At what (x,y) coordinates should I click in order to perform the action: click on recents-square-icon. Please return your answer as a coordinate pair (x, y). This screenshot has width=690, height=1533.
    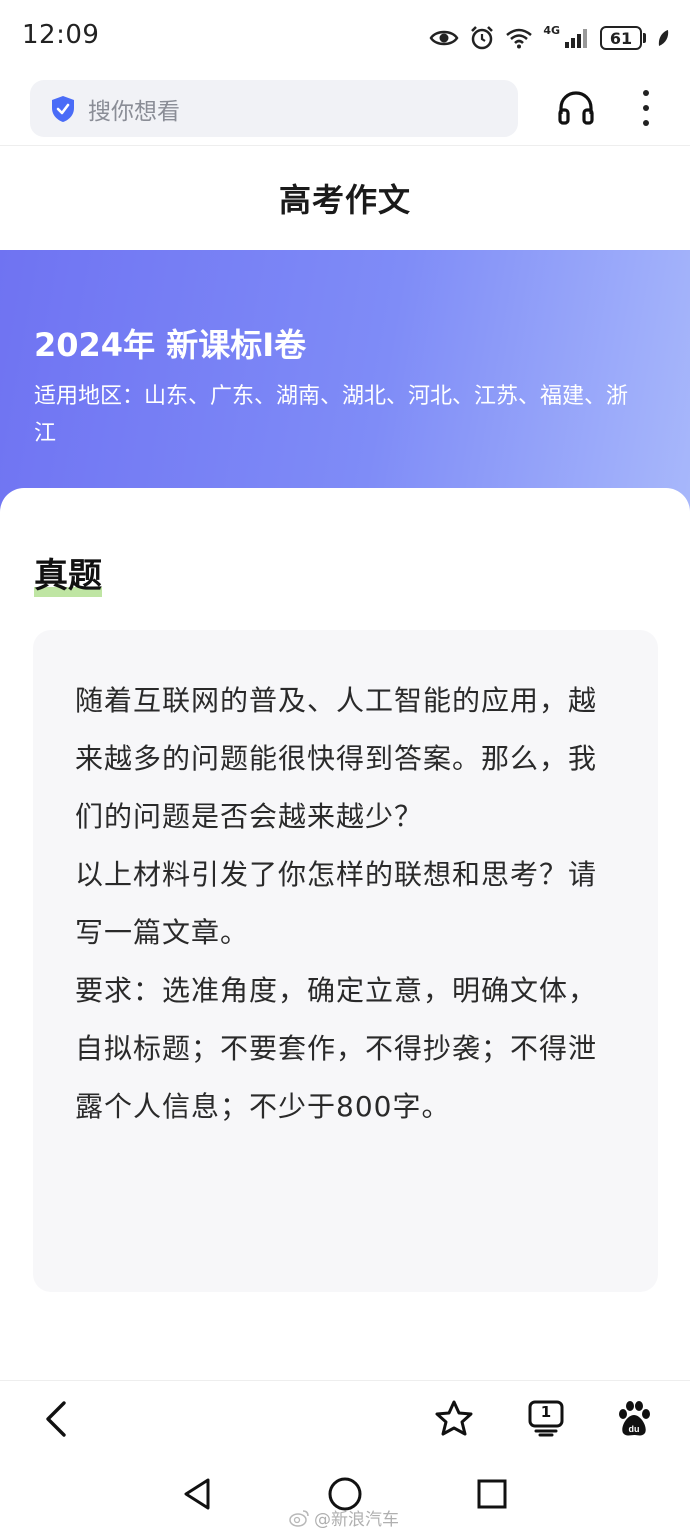
    Looking at the image, I should click on (492, 1494).